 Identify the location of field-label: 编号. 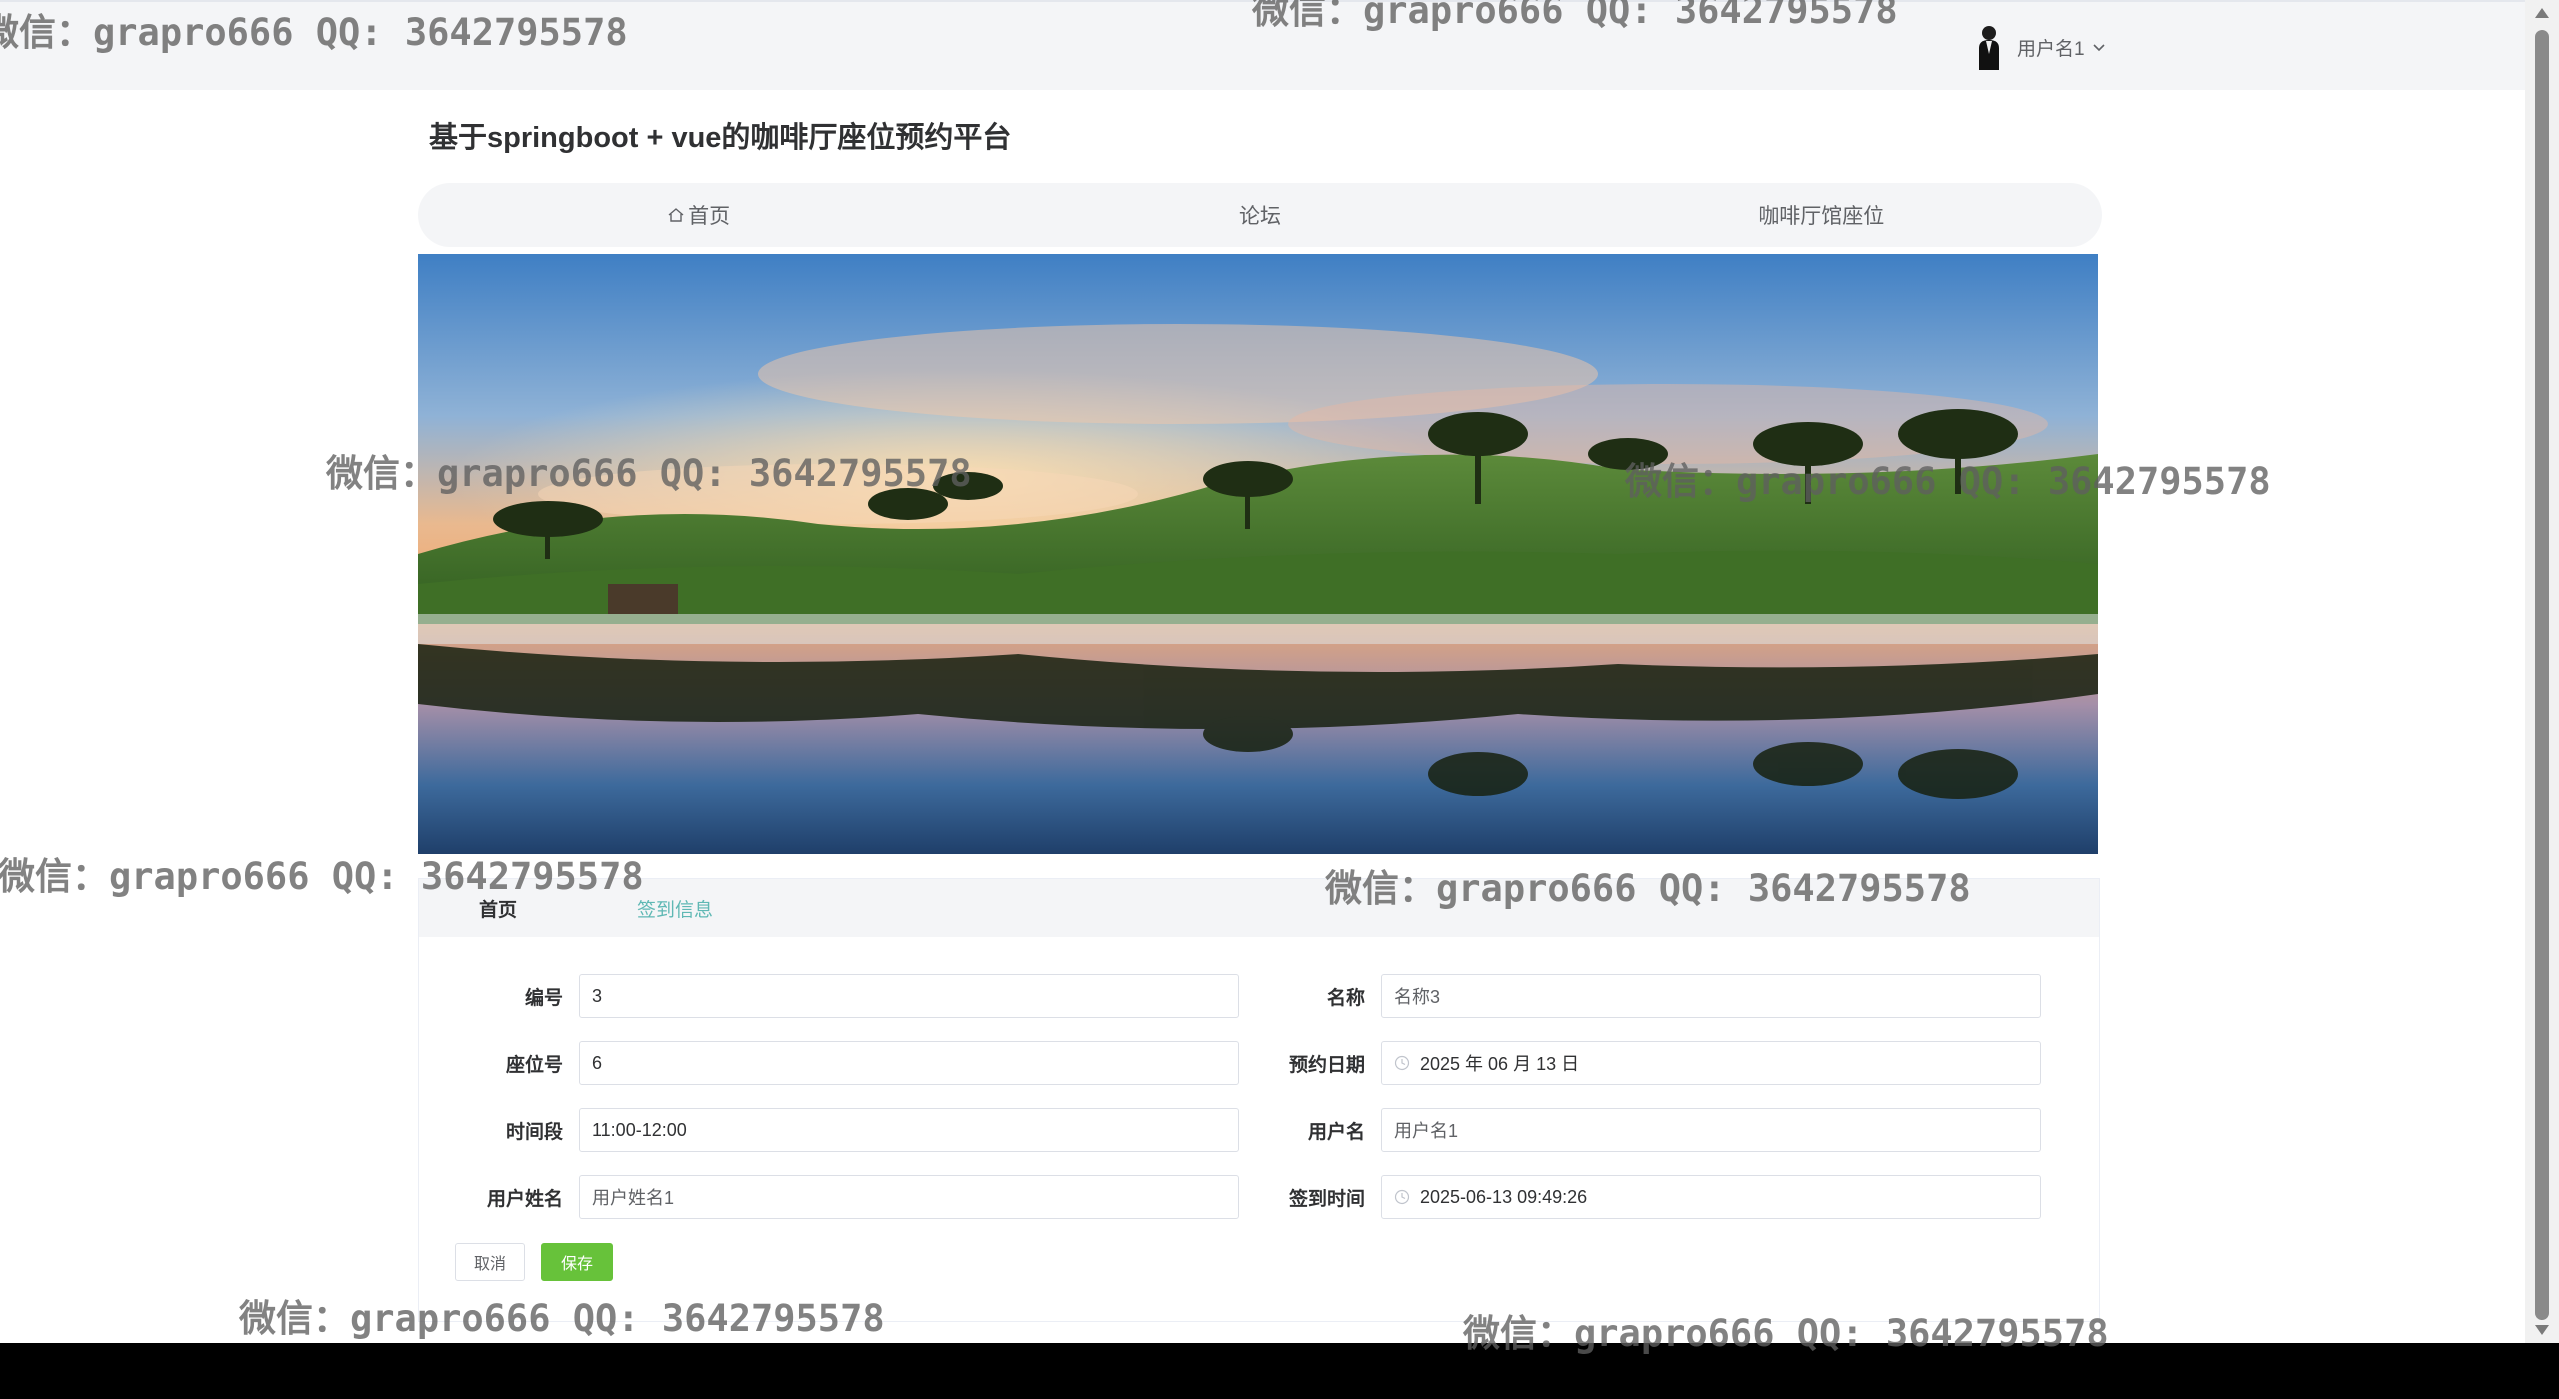
(543, 998).